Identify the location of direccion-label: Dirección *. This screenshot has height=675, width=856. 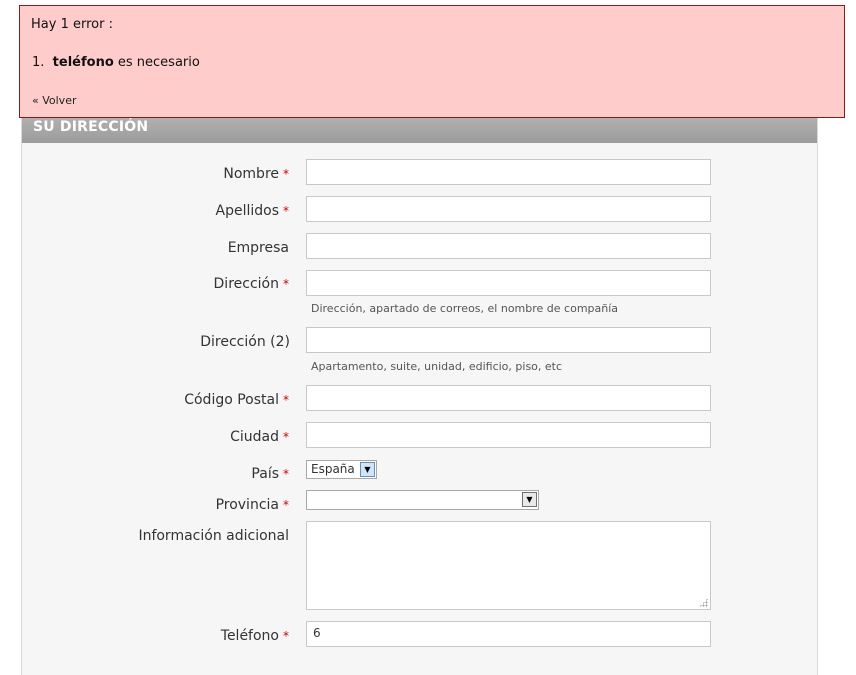
(251, 284).